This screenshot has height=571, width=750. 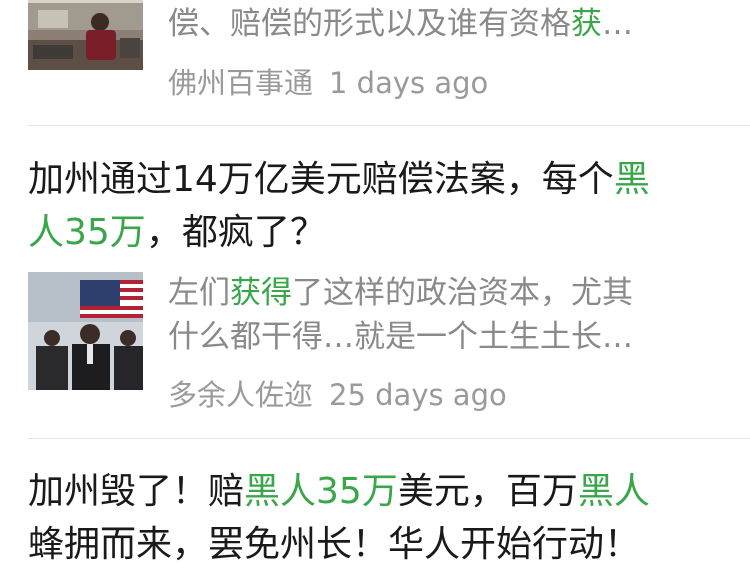 I want to click on text-segment: 加州毁了！赔, so click(x=136, y=491).